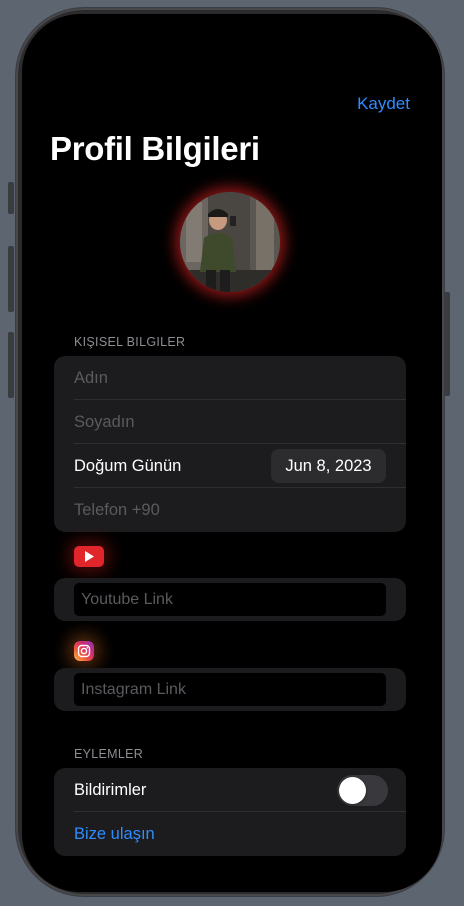 This screenshot has height=906, width=464. What do you see at coordinates (110, 789) in the screenshot?
I see `notifications-label: Bildirimler` at bounding box center [110, 789].